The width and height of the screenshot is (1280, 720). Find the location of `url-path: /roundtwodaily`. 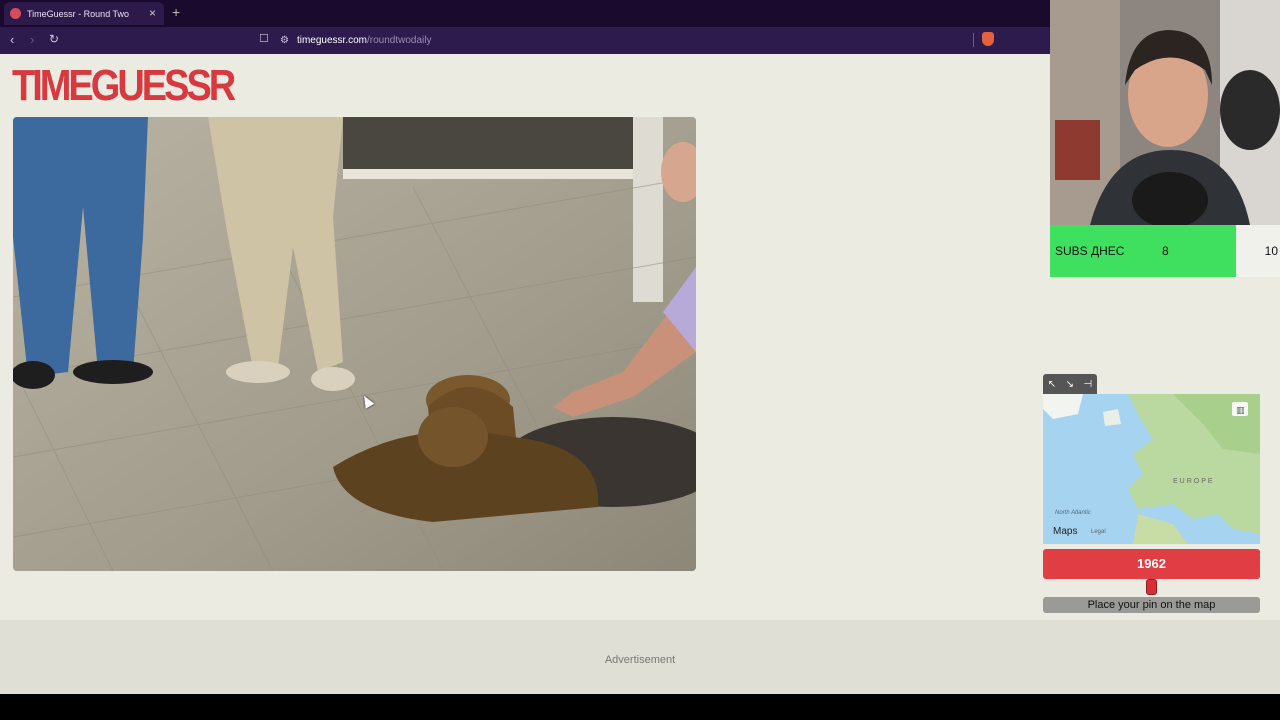

url-path: /roundtwodaily is located at coordinates (399, 40).